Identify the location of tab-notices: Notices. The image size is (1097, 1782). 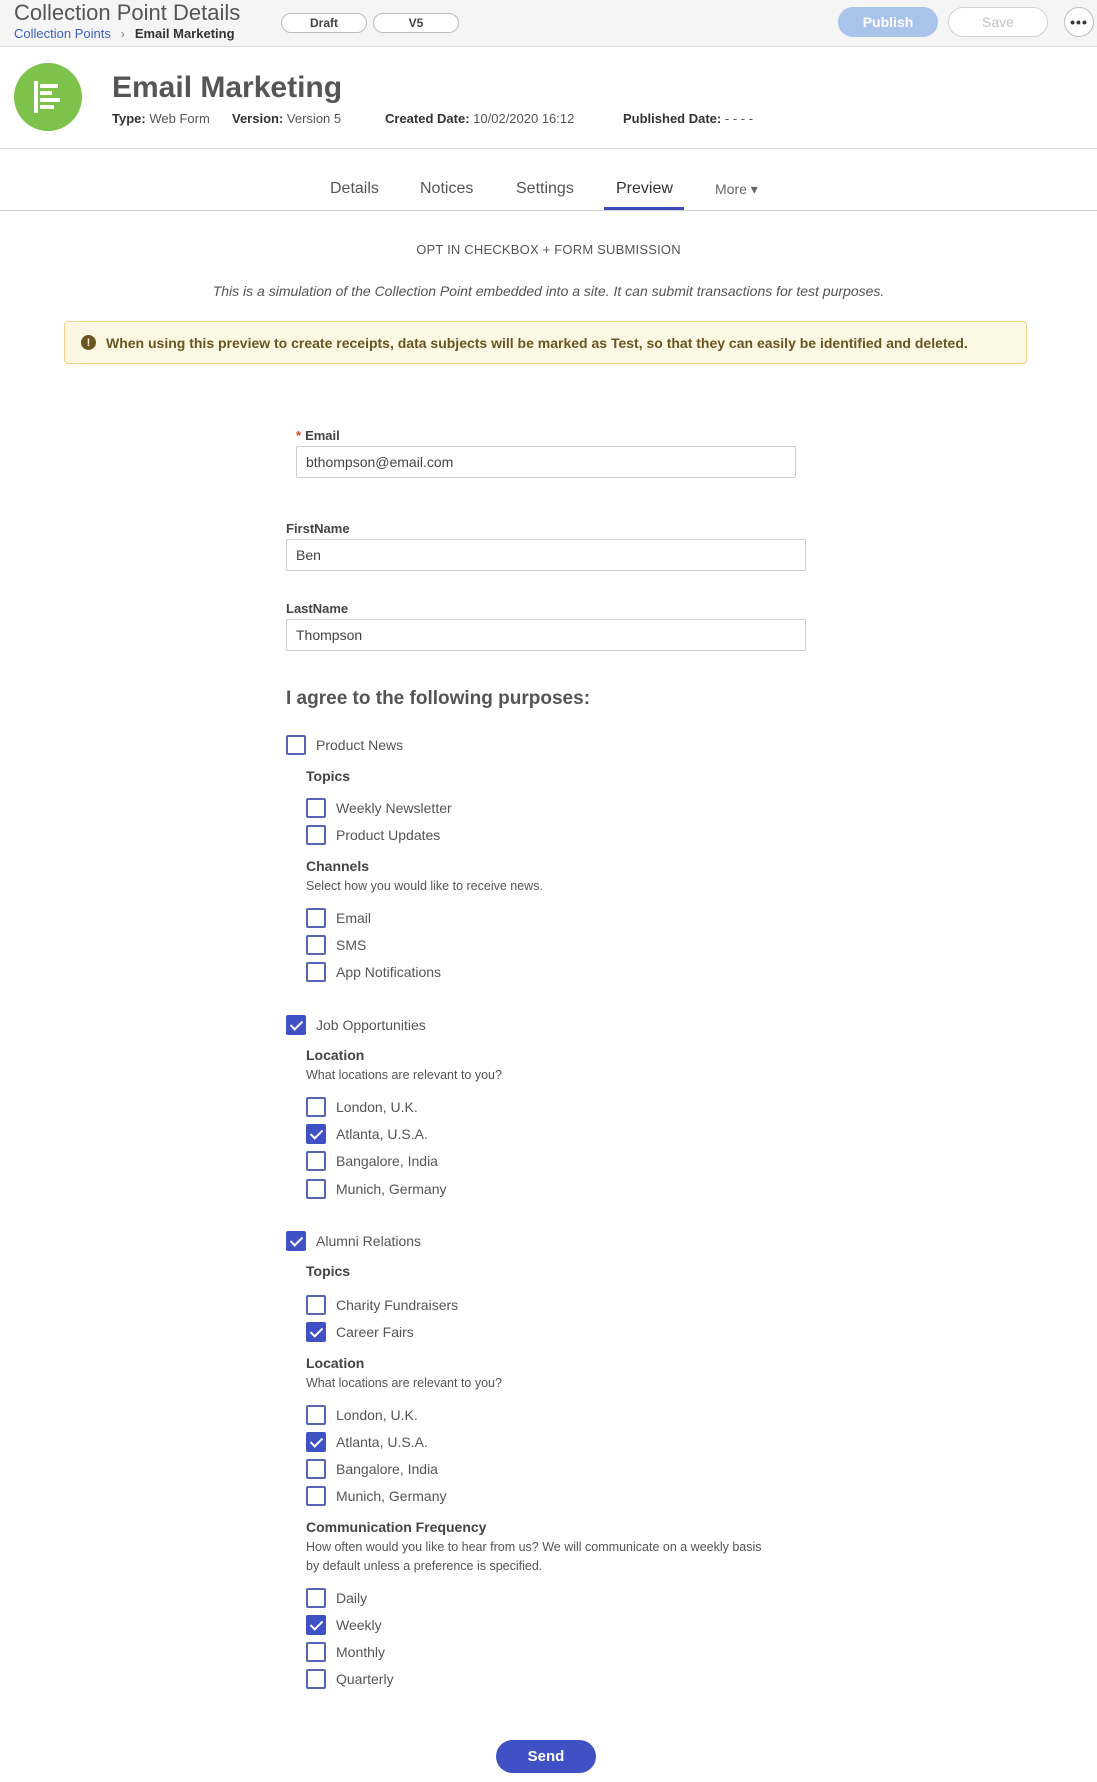
(446, 189).